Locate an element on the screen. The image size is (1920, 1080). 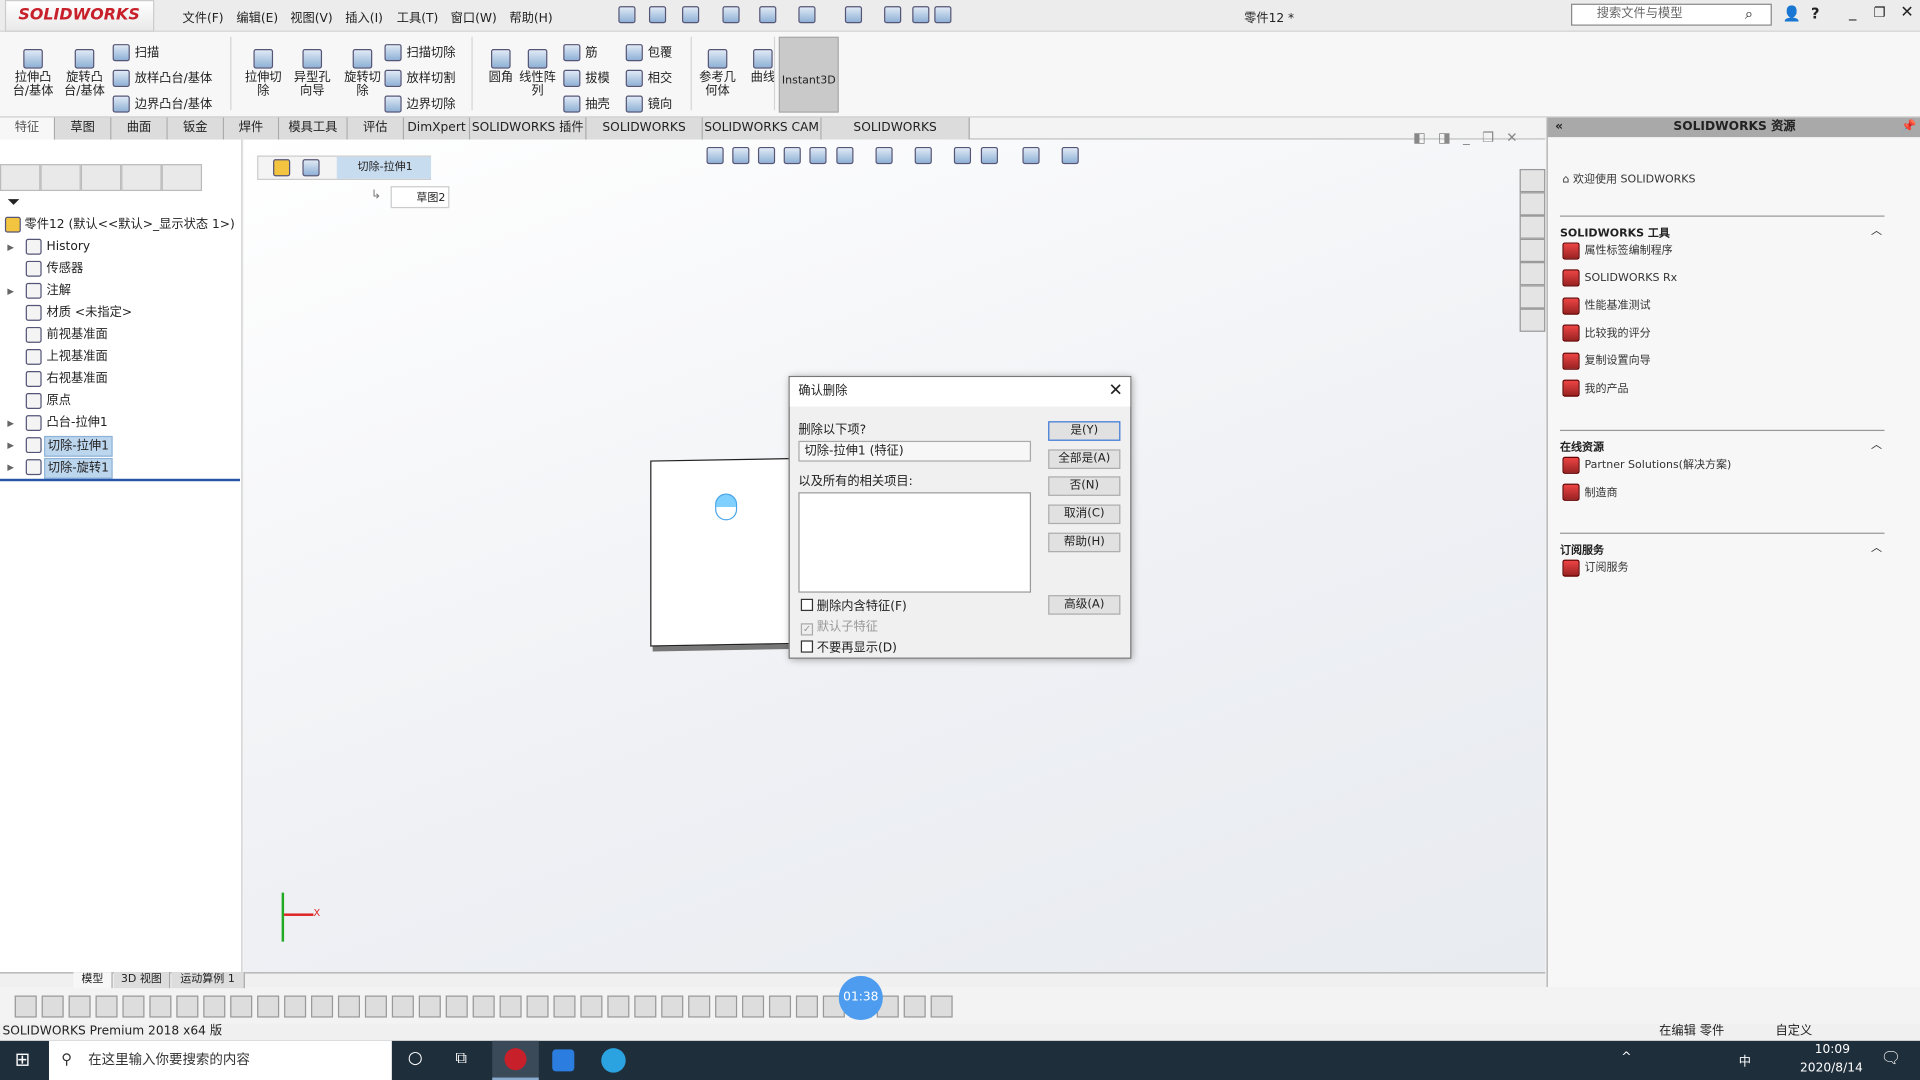
tree-item: 材质 <未指定> is located at coordinates (120, 313).